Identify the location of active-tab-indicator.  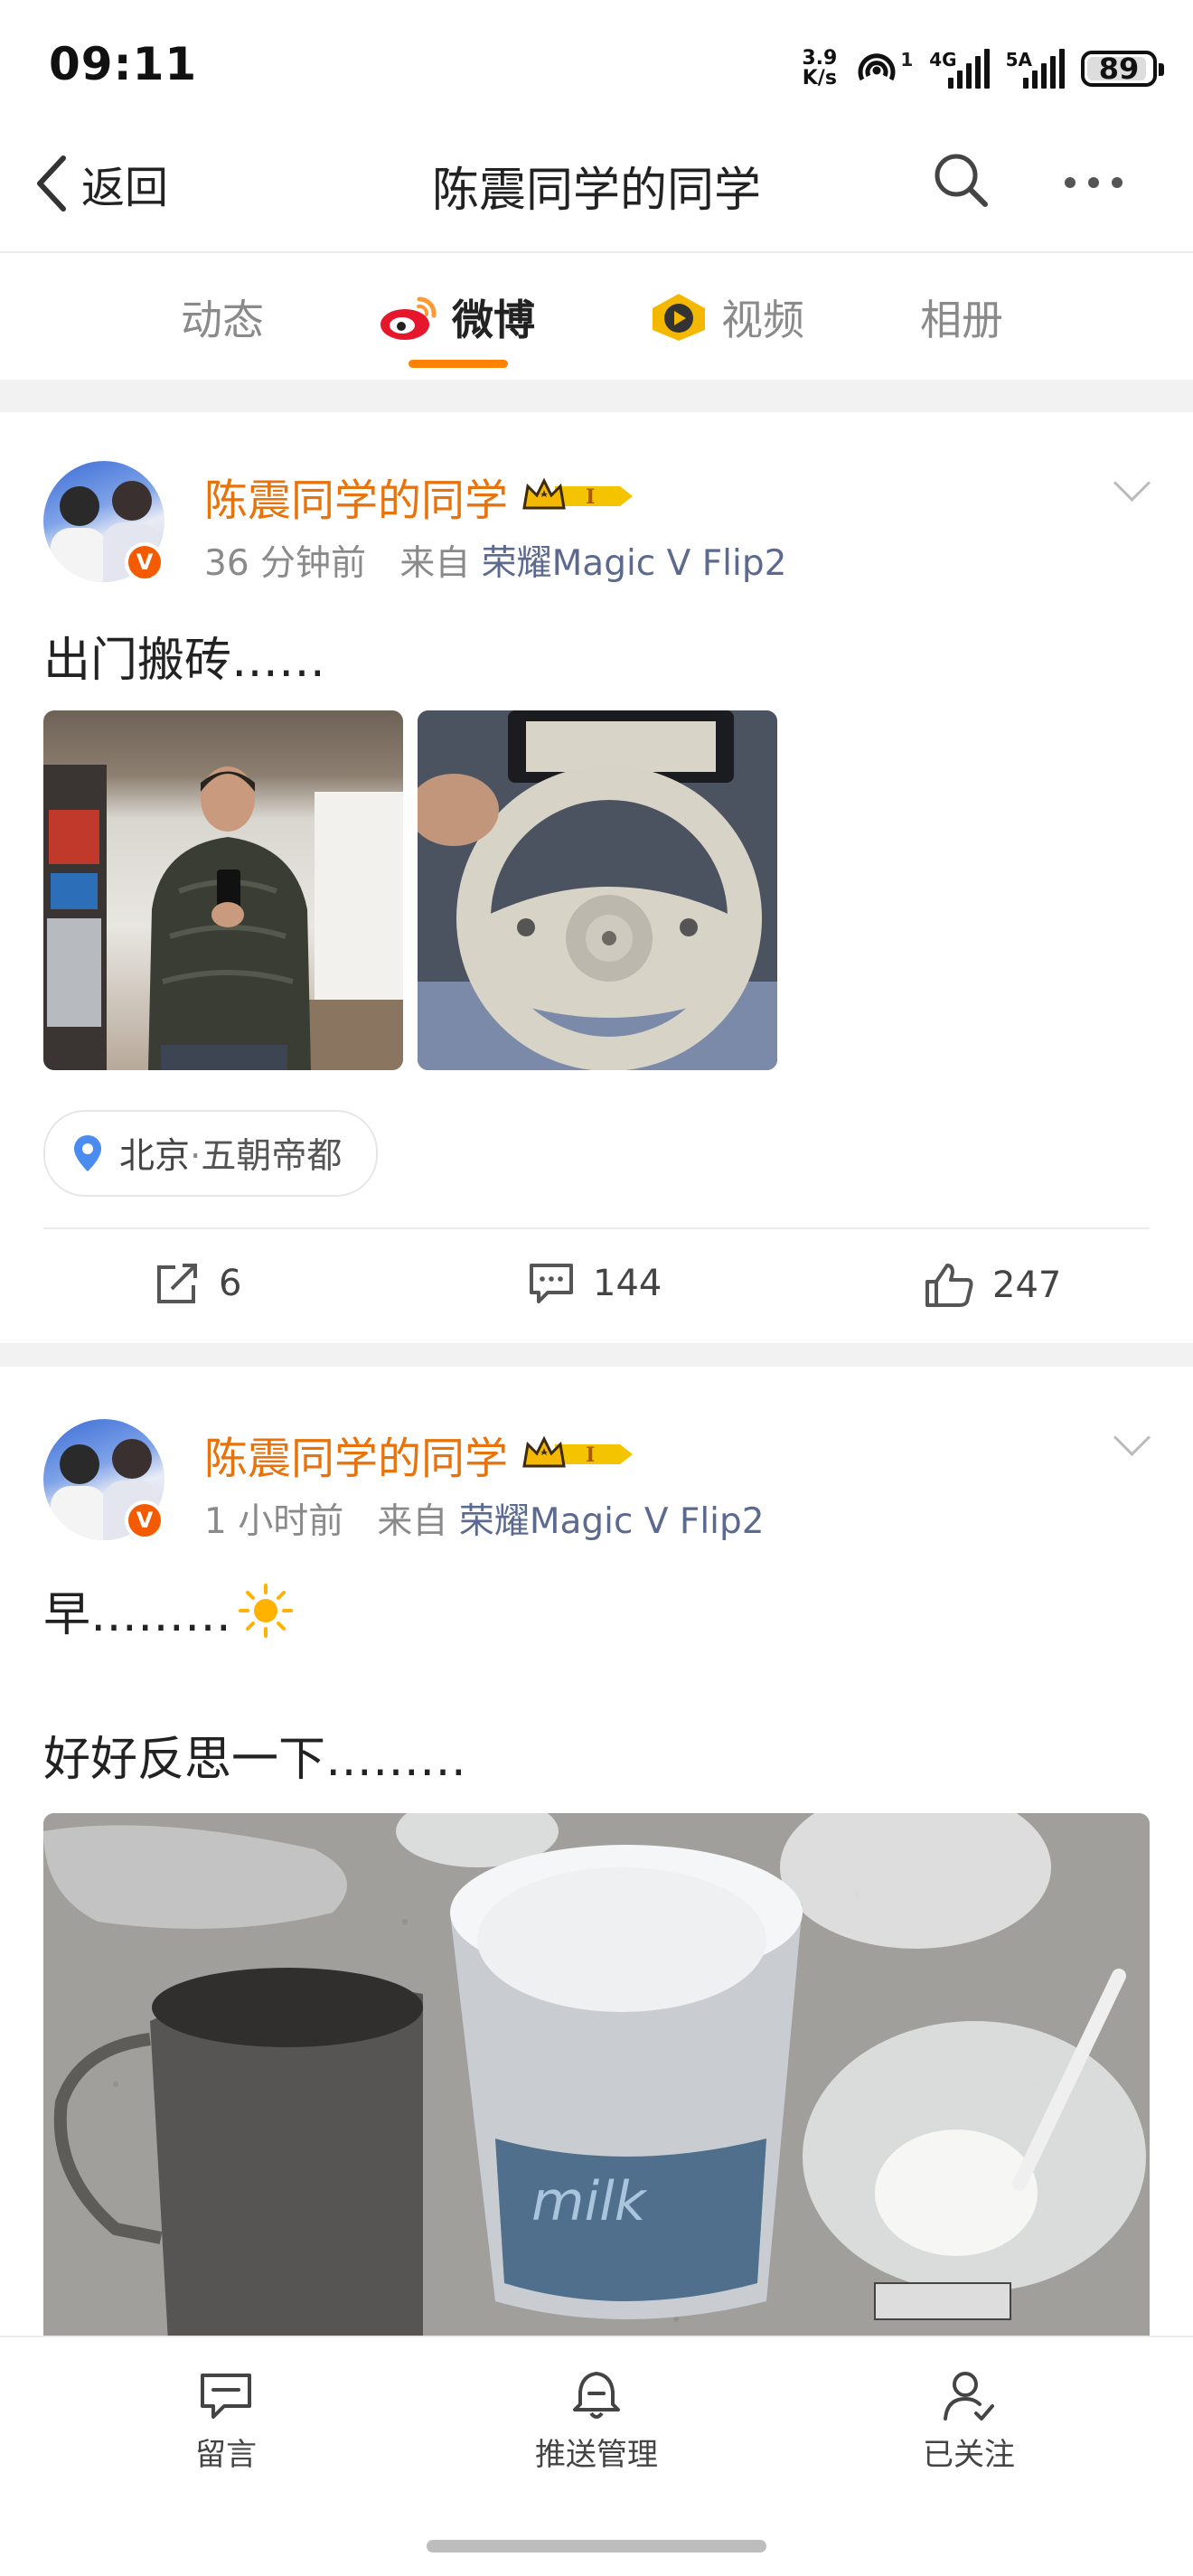
(458, 364).